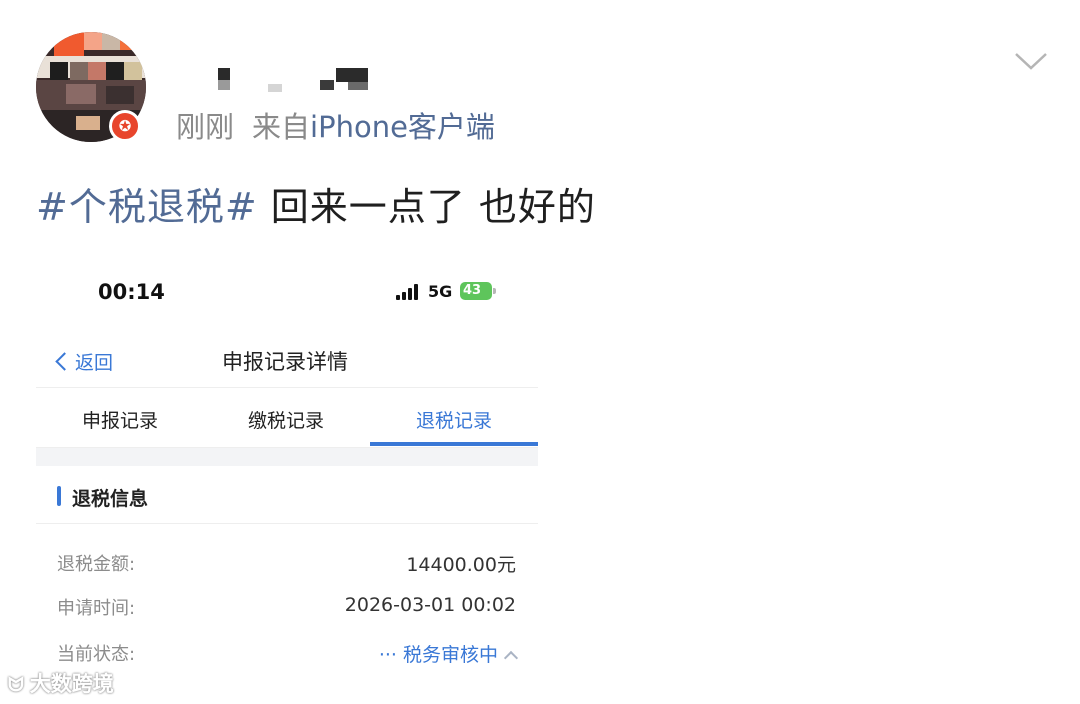 Image resolution: width=1080 pixels, height=704 pixels. I want to click on row-value: 14400.00元, so click(461, 565).